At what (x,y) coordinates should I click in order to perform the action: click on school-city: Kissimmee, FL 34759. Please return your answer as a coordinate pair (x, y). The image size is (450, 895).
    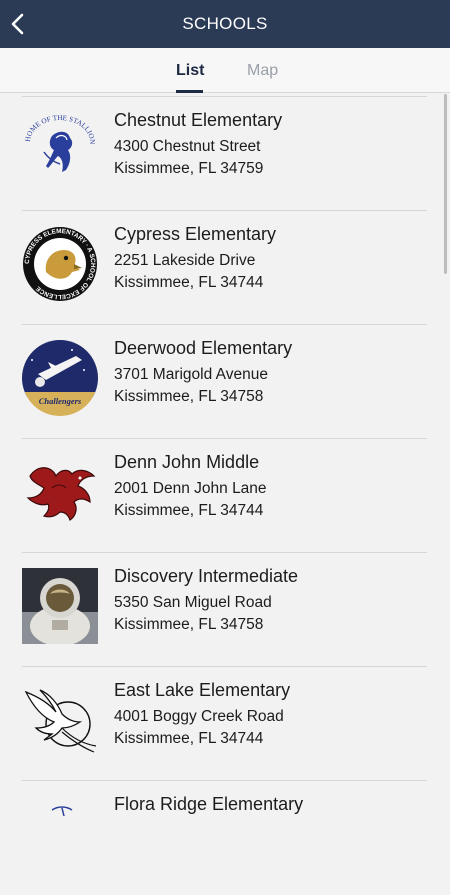
    Looking at the image, I should click on (189, 168).